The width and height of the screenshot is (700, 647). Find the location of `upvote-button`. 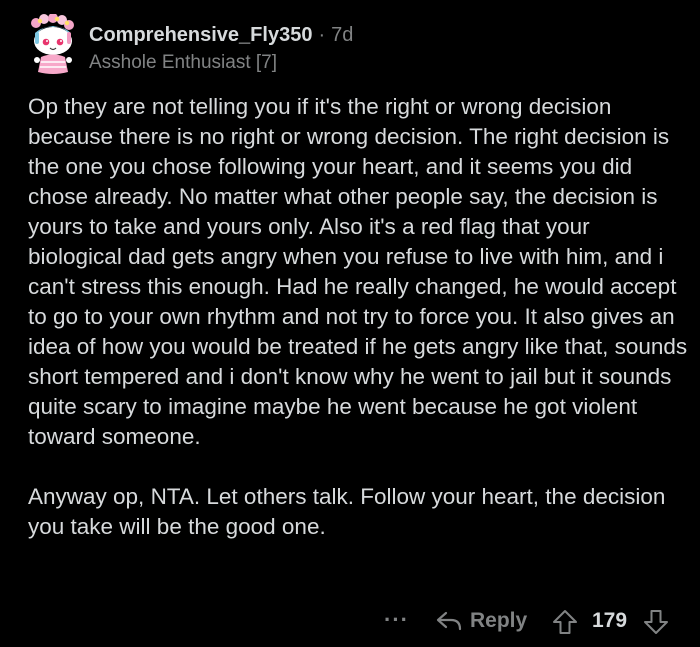

upvote-button is located at coordinates (565, 622).